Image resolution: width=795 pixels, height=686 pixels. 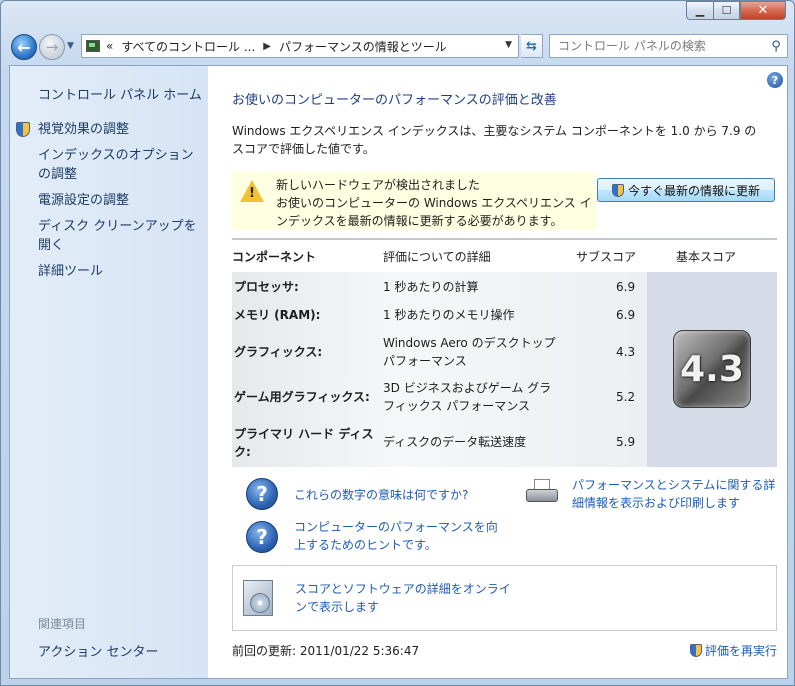 What do you see at coordinates (467, 397) in the screenshot?
I see `row-detail: 3D ビジネスおよびゲーム グラフィックス パフォーマンス` at bounding box center [467, 397].